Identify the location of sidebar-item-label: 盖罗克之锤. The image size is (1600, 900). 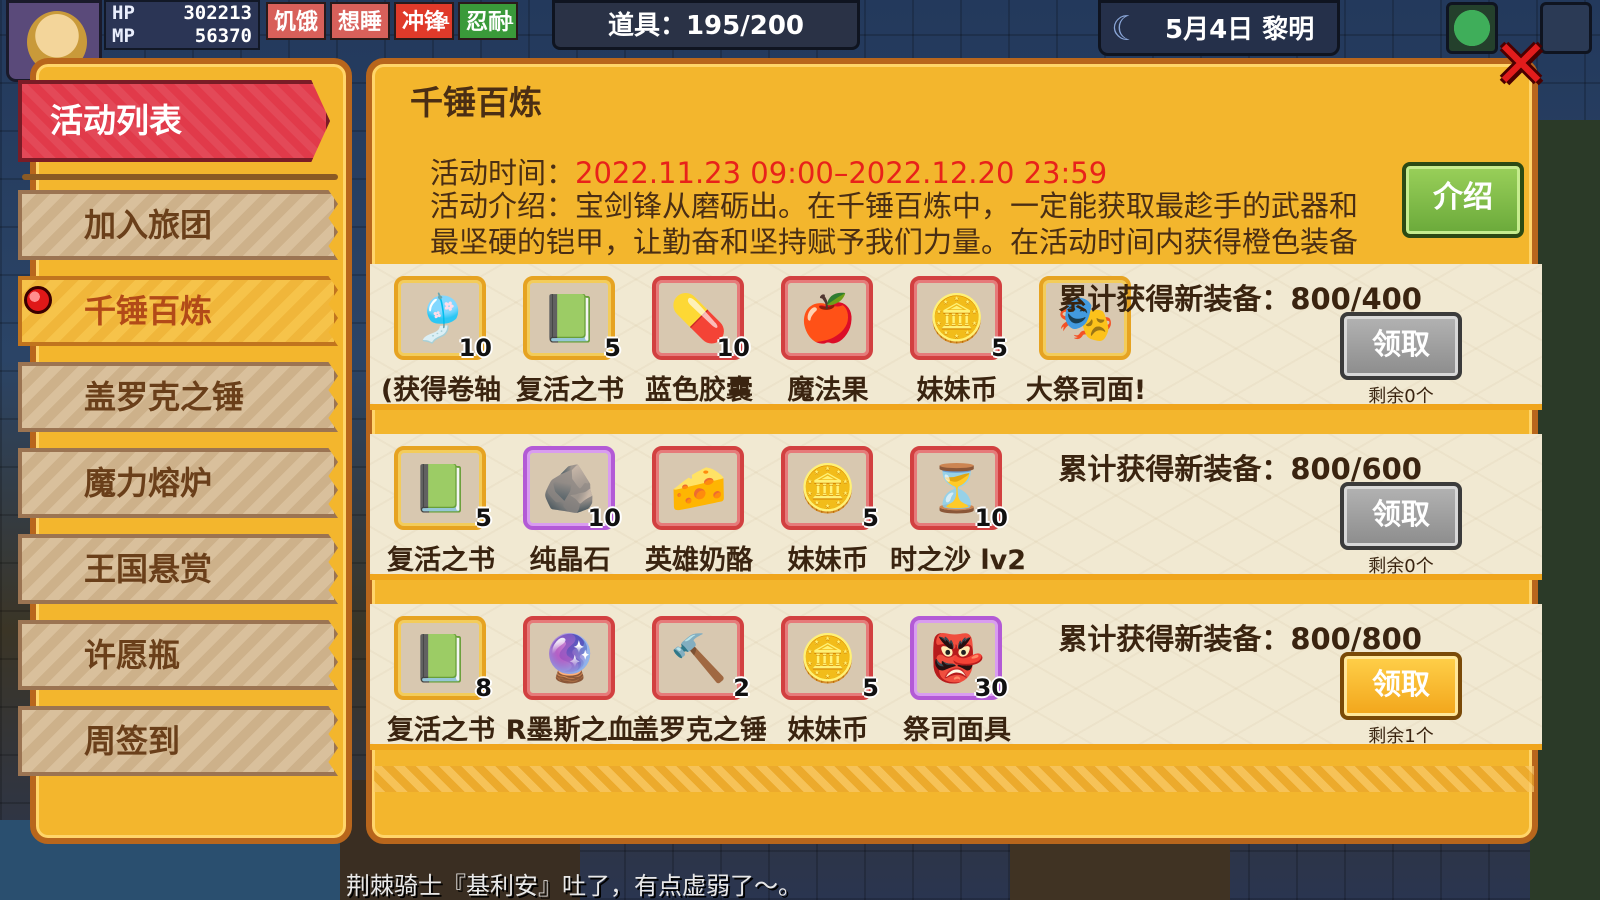
(164, 397).